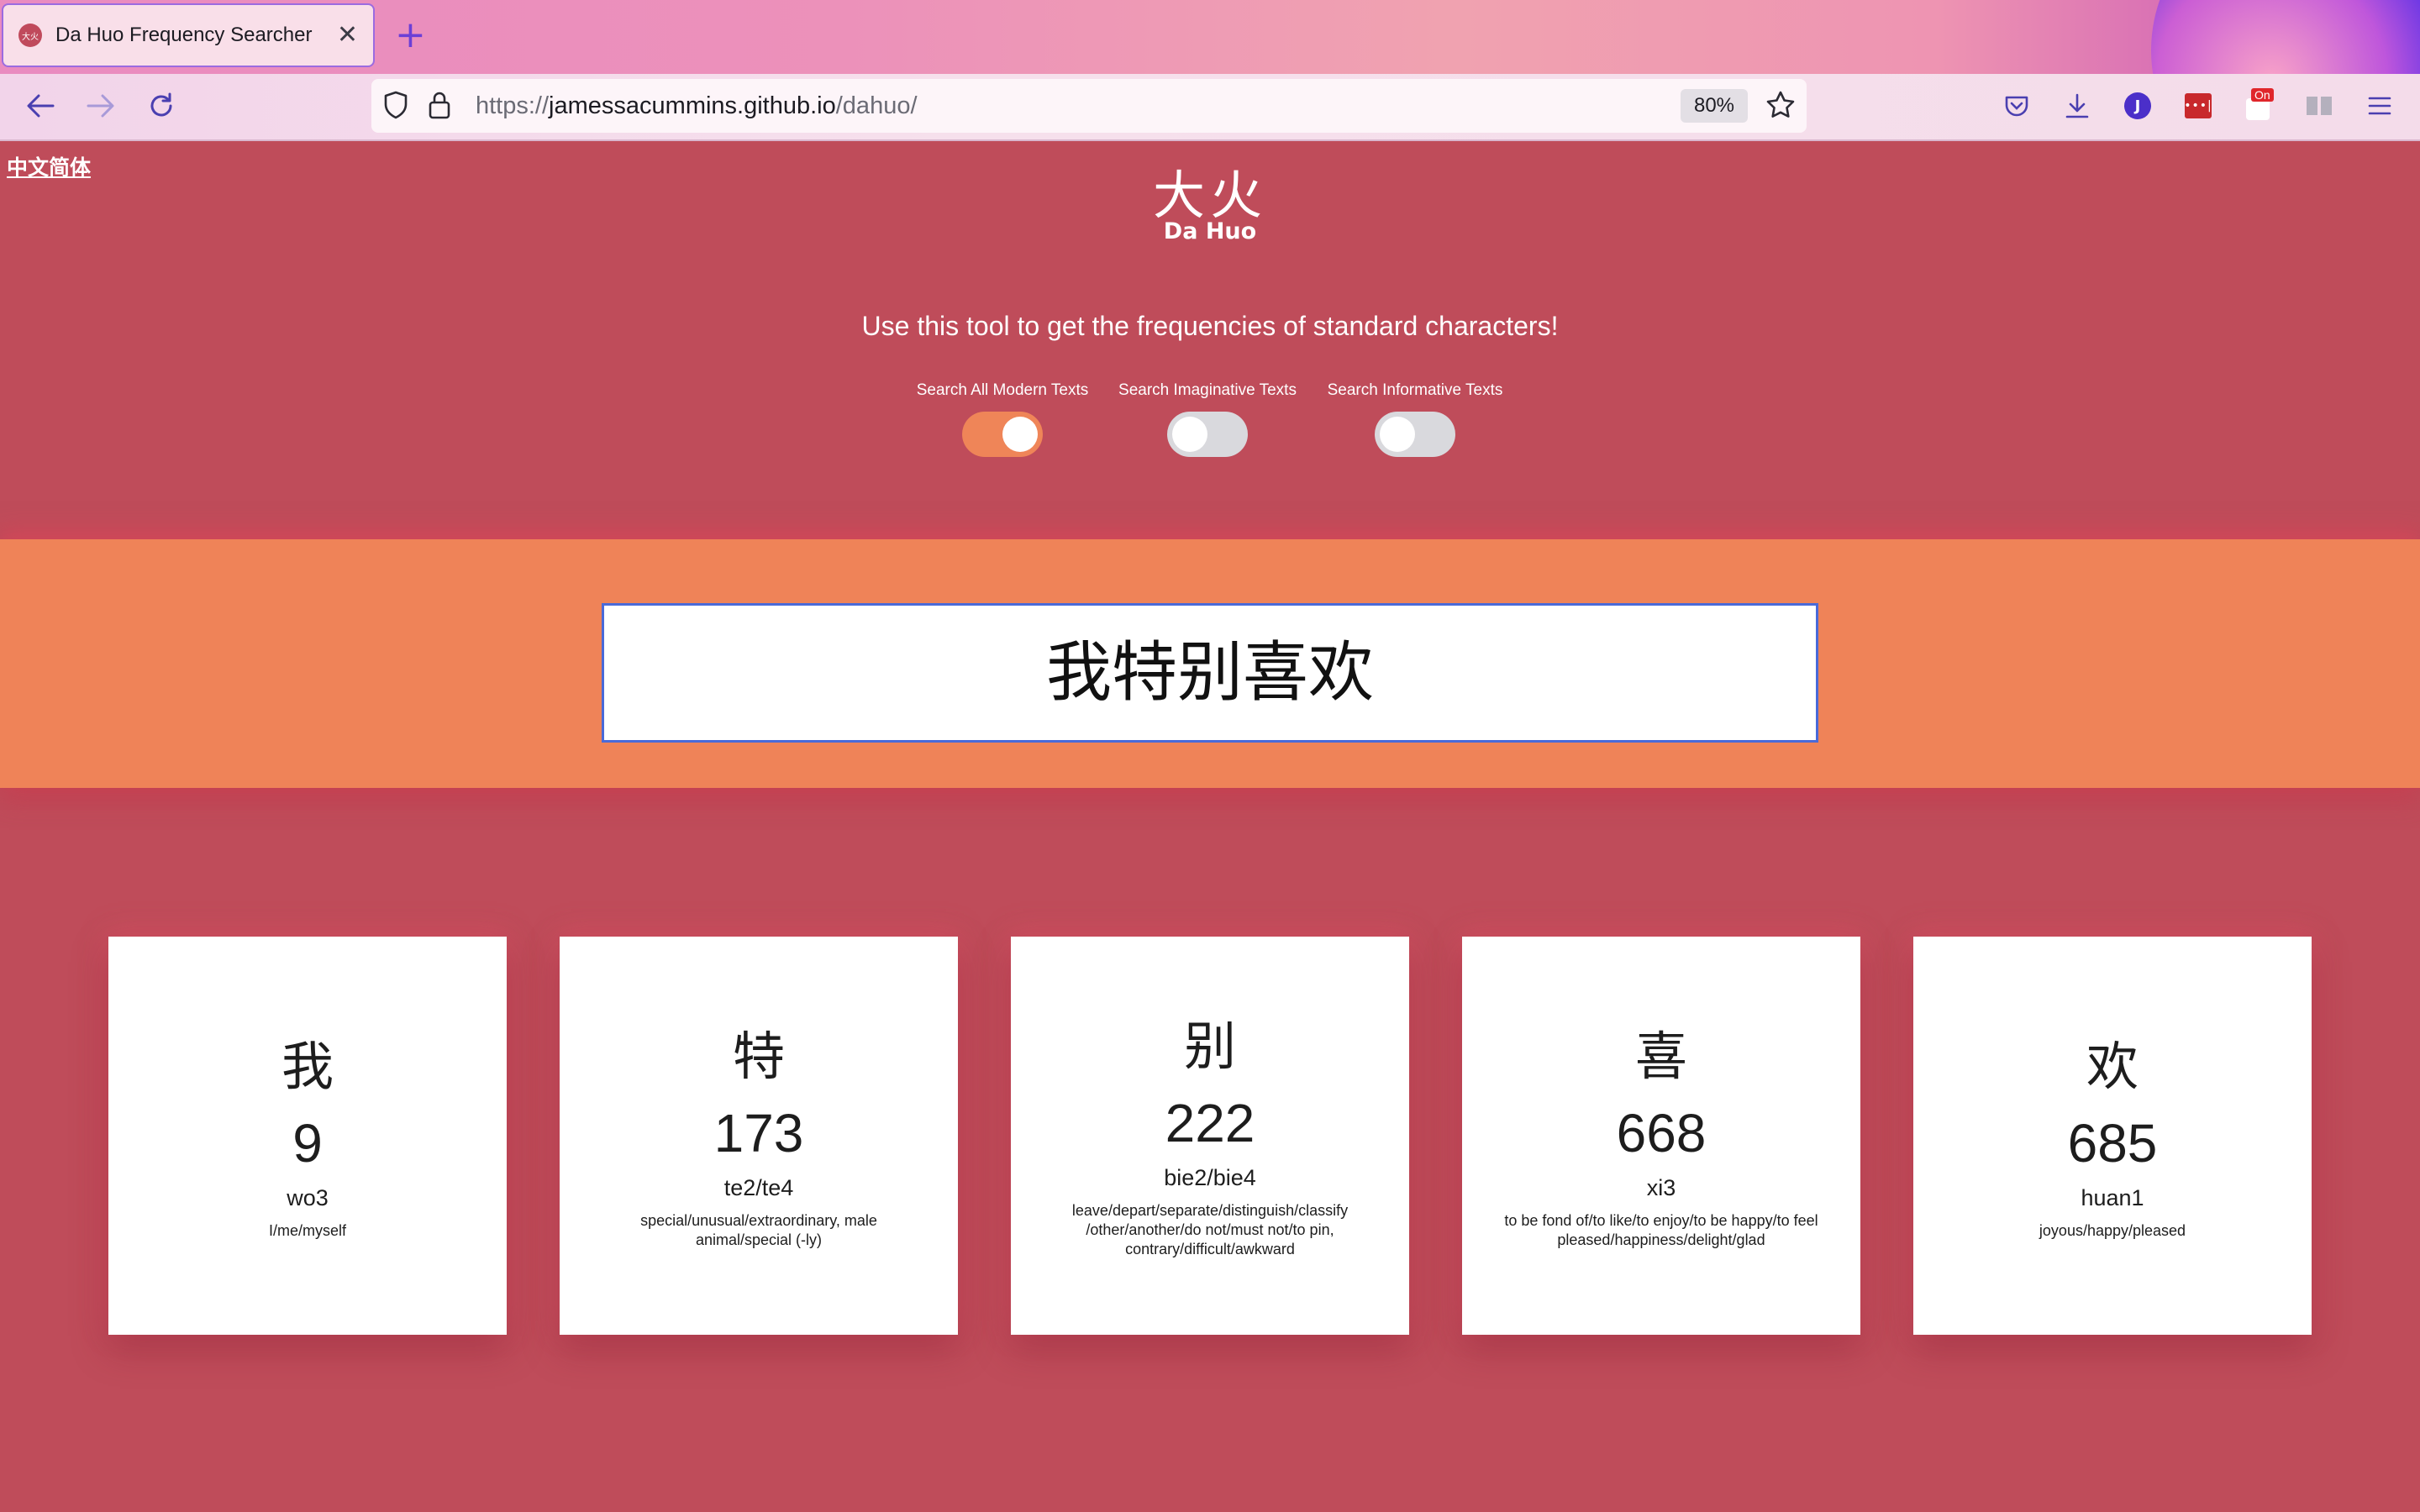 This screenshot has height=1512, width=2420. Describe the element at coordinates (439, 107) in the screenshot. I see `lock-icon` at that location.